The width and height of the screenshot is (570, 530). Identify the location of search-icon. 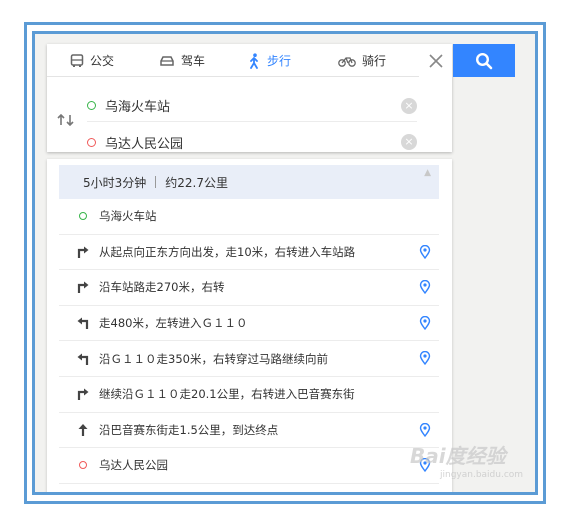
(484, 60).